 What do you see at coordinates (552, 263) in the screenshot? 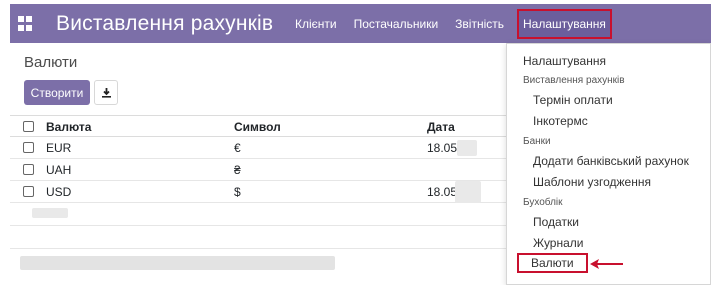
I see `dropdown-item-currencies: Валюти` at bounding box center [552, 263].